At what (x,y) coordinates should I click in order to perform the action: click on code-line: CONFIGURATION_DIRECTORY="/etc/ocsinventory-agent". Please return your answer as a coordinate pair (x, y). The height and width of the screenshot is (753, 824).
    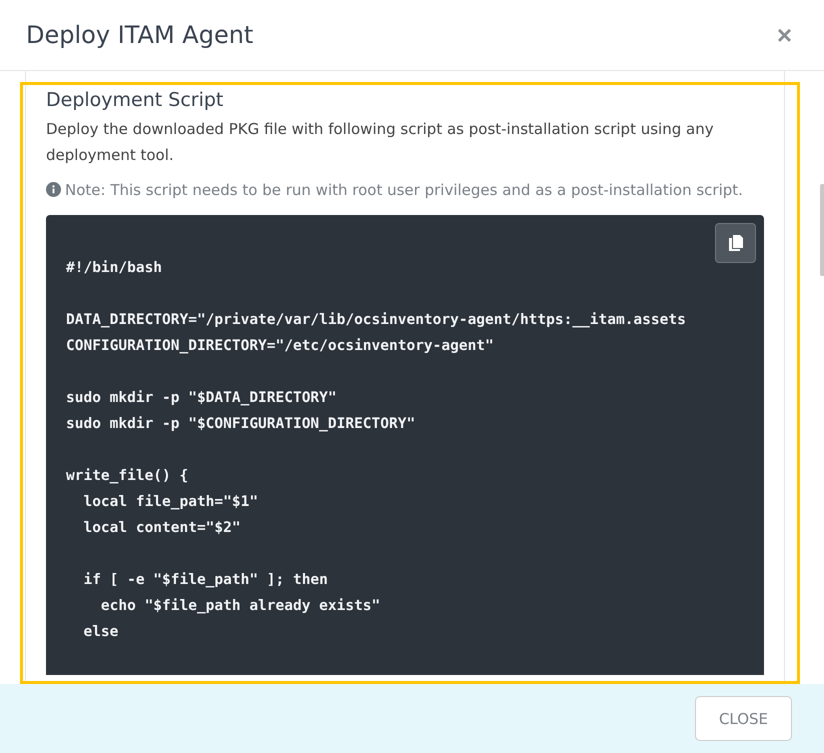
    Looking at the image, I should click on (280, 346).